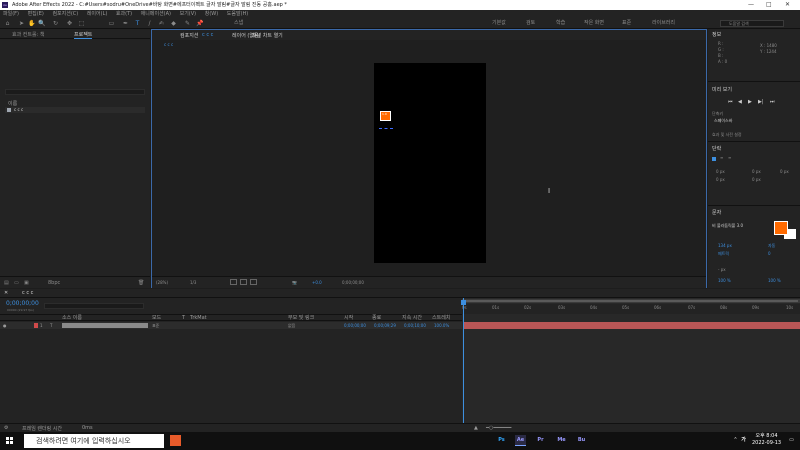 The image size is (800, 450). Describe the element at coordinates (766, 440) in the screenshot. I see `taskbar-clock: 오후 8:04 2022-09-13` at that location.